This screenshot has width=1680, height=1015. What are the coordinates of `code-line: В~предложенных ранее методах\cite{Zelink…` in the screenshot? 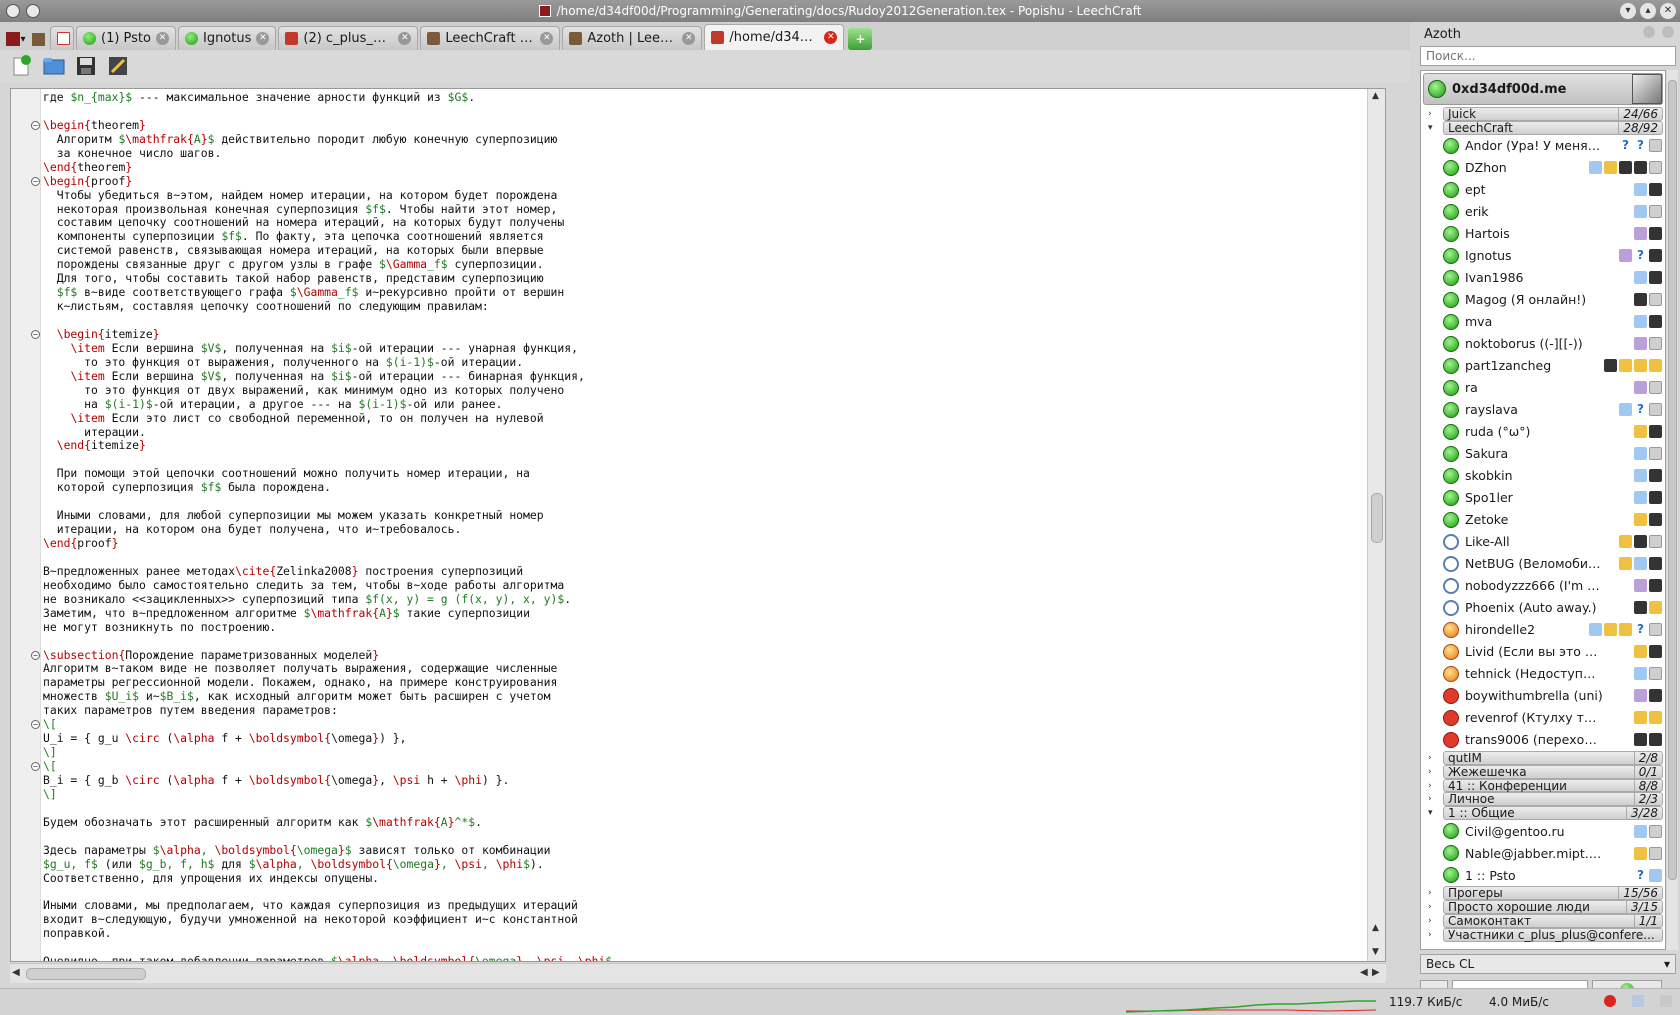 It's located at (704, 571).